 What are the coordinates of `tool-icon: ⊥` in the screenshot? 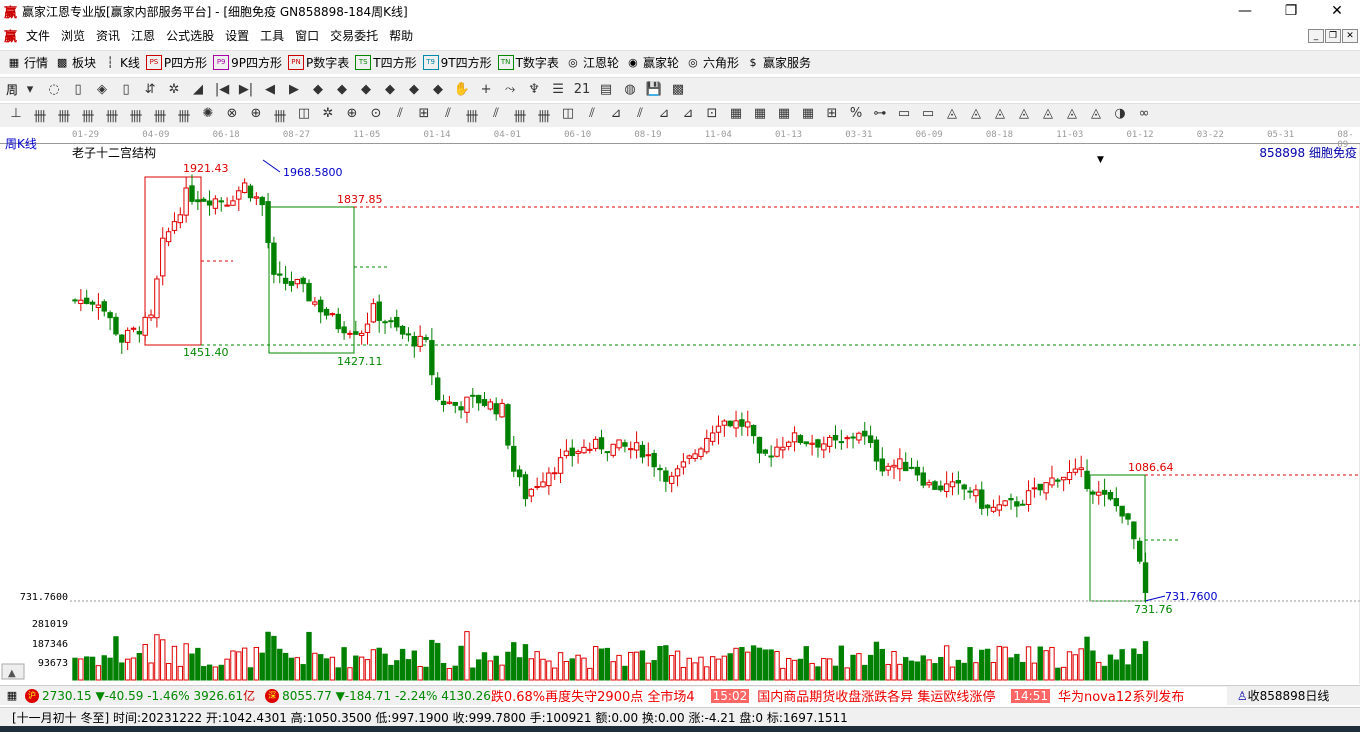 It's located at (16, 115).